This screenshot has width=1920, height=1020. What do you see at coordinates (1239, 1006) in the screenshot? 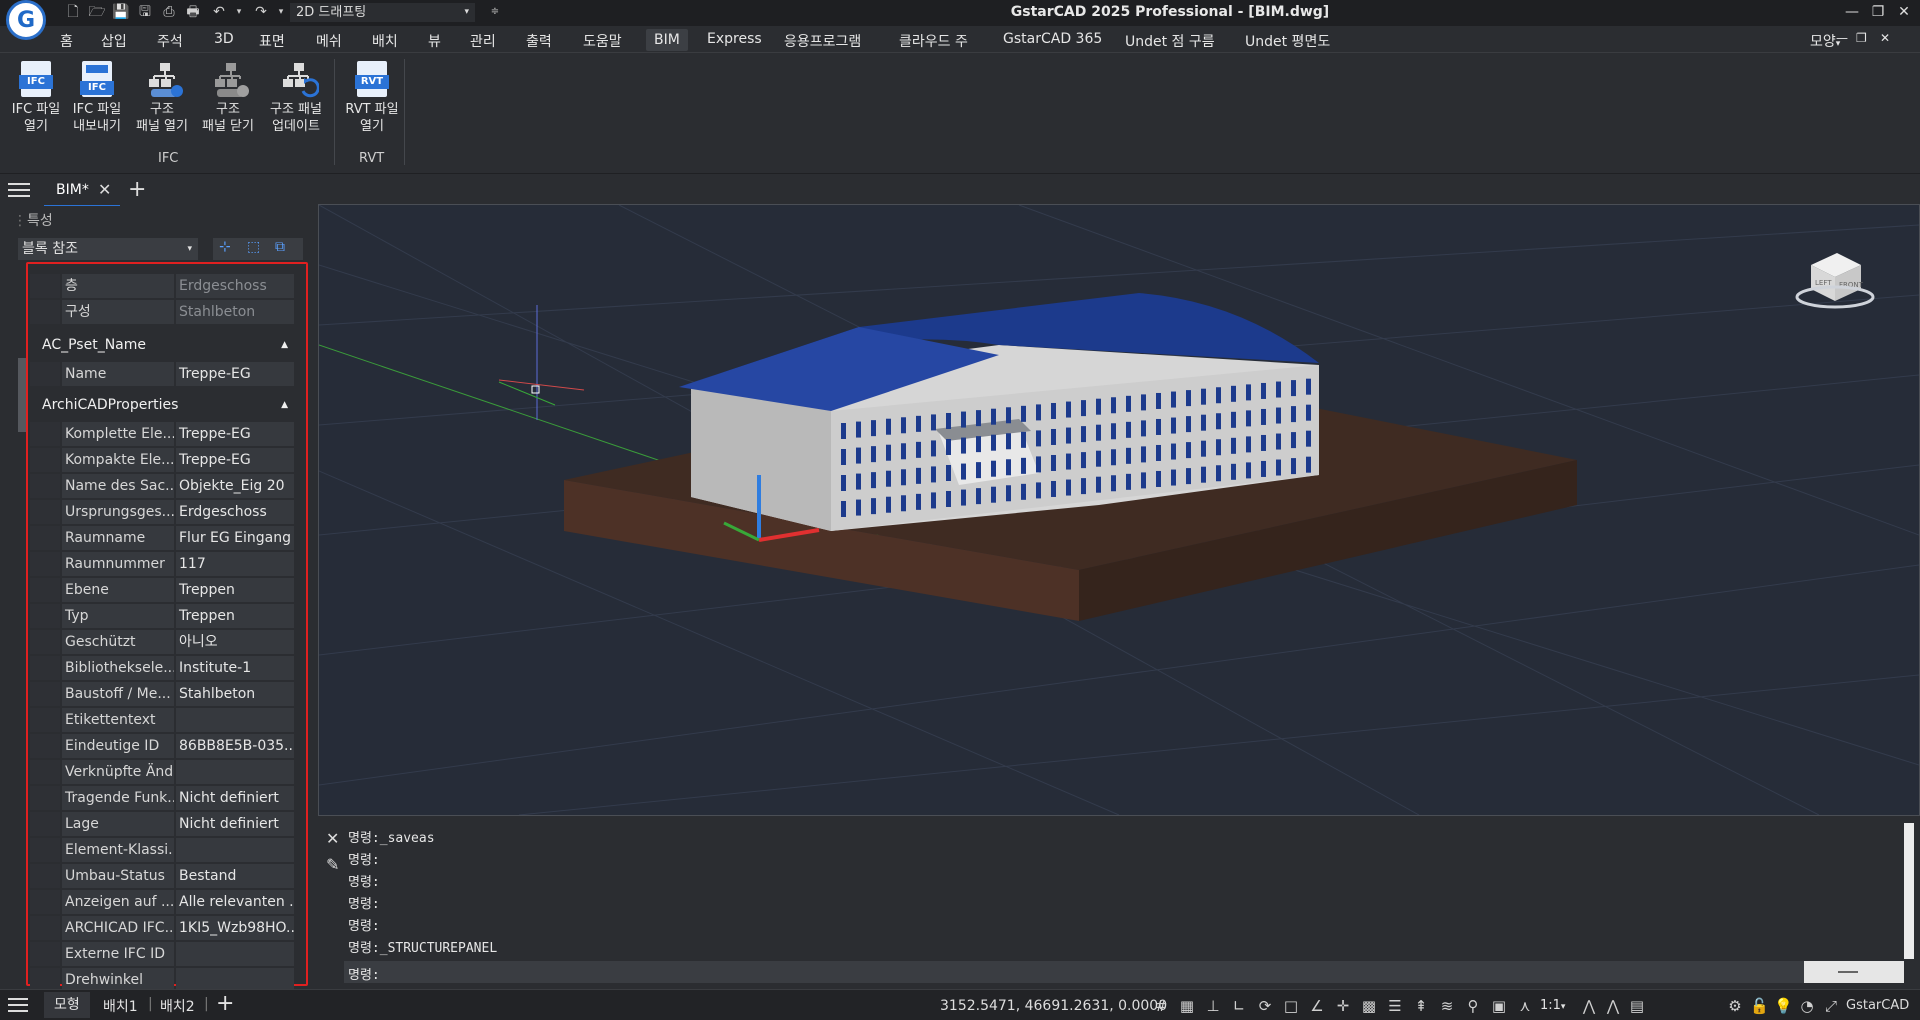
I see `ortho-icon: ∟` at bounding box center [1239, 1006].